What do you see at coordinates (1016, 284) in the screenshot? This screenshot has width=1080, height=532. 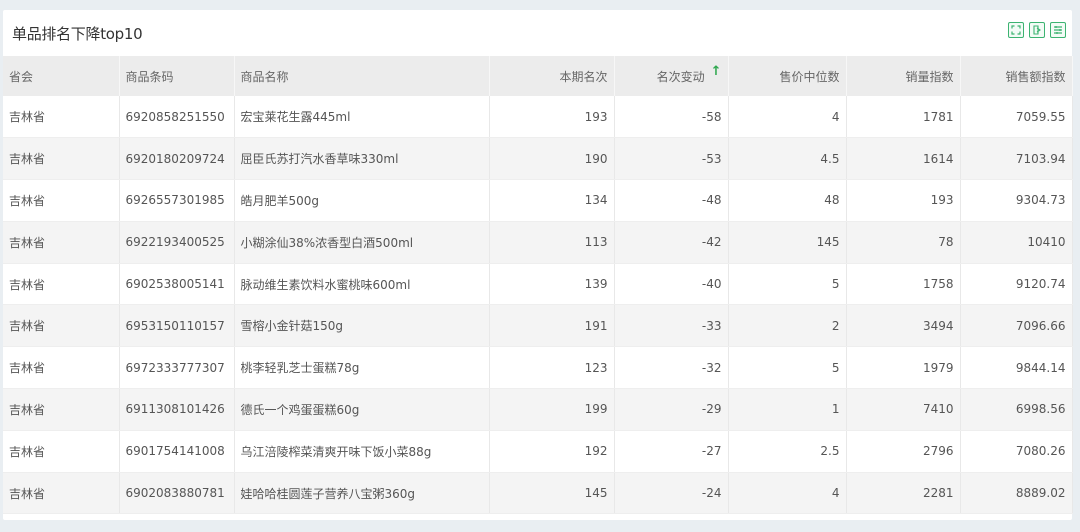 I see `sales-amount-index-cell: 9120.74` at bounding box center [1016, 284].